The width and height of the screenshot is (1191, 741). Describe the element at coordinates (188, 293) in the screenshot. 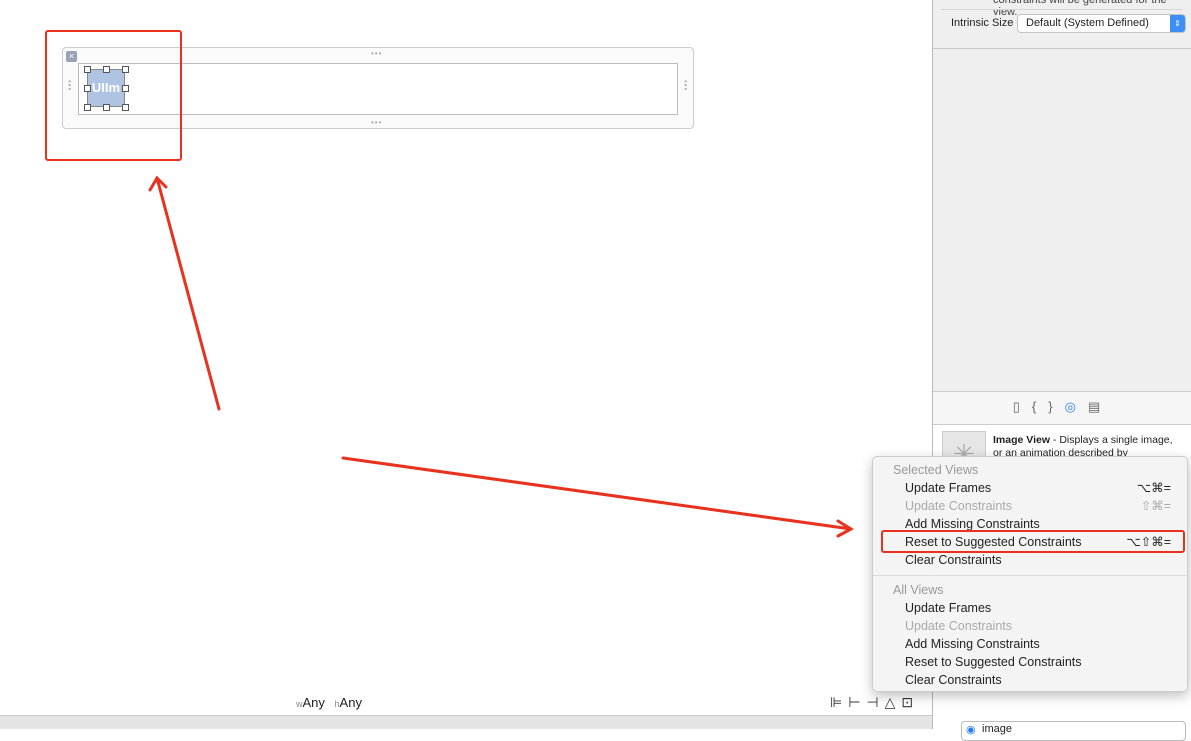

I see `annotation-arrow-up` at that location.